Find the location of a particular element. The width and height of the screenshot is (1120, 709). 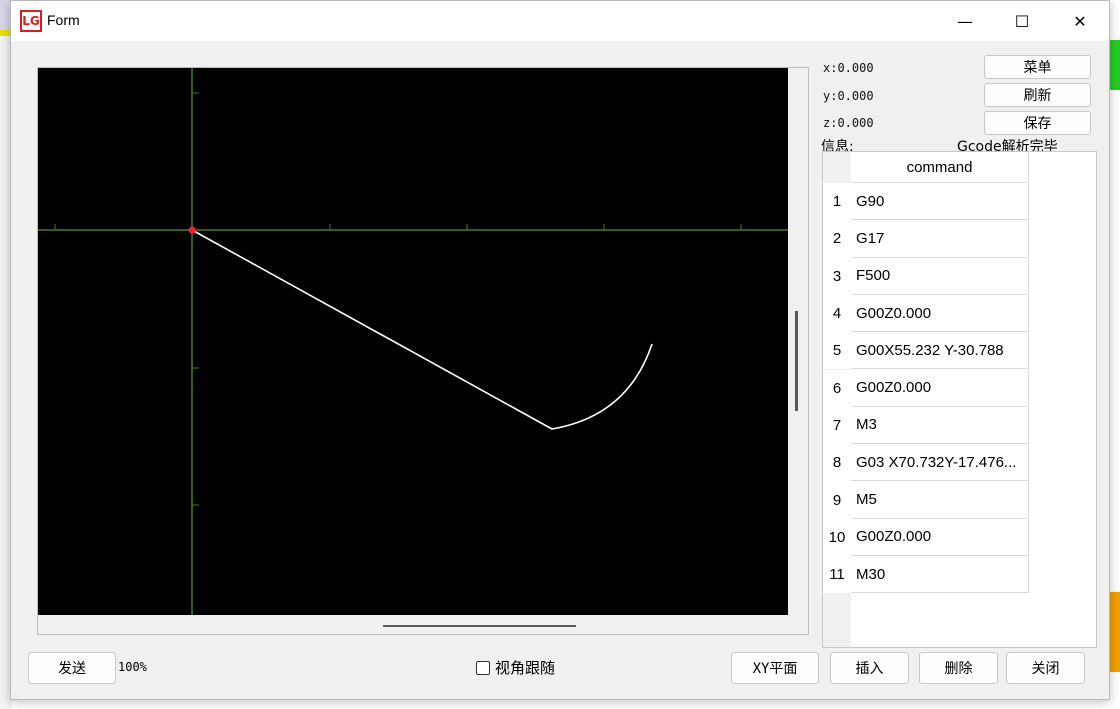

row-number: 6 is located at coordinates (837, 388).